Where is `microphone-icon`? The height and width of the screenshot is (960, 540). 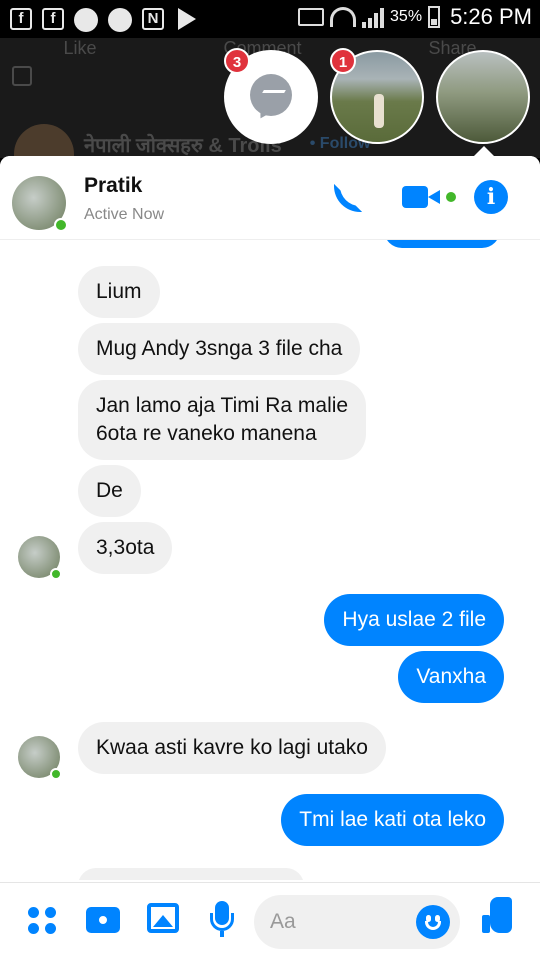 microphone-icon is located at coordinates (222, 919).